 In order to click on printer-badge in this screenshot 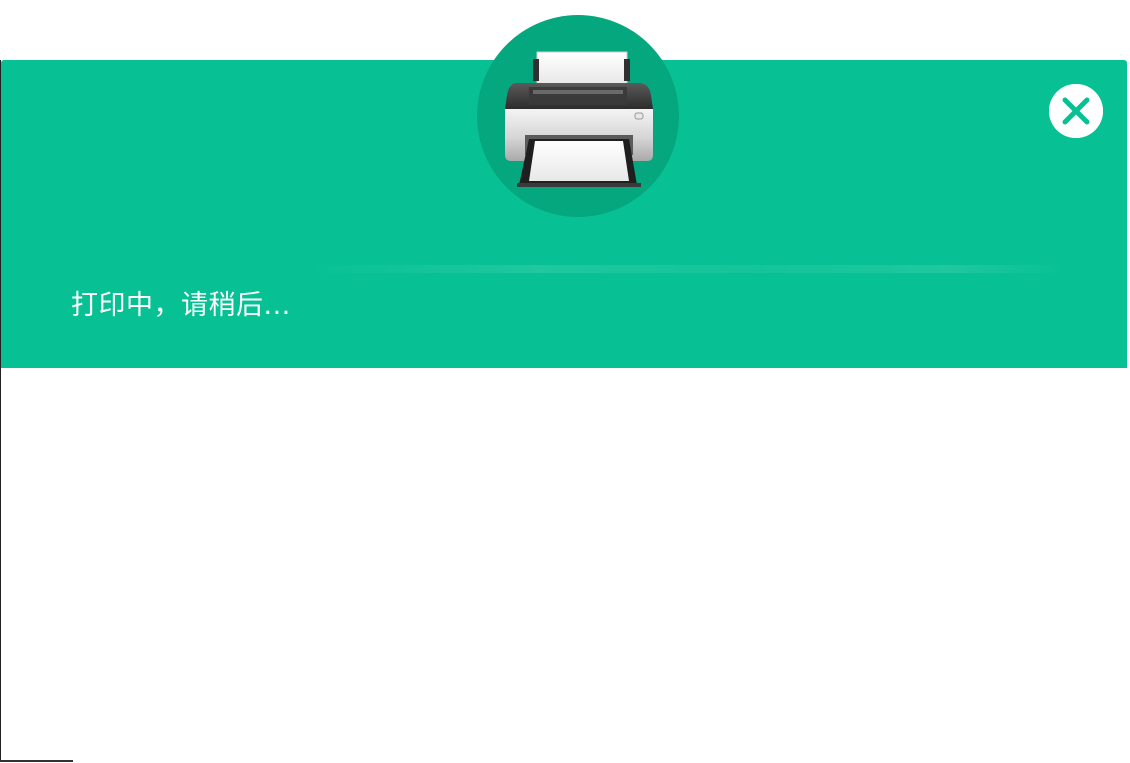, I will do `click(578, 116)`.